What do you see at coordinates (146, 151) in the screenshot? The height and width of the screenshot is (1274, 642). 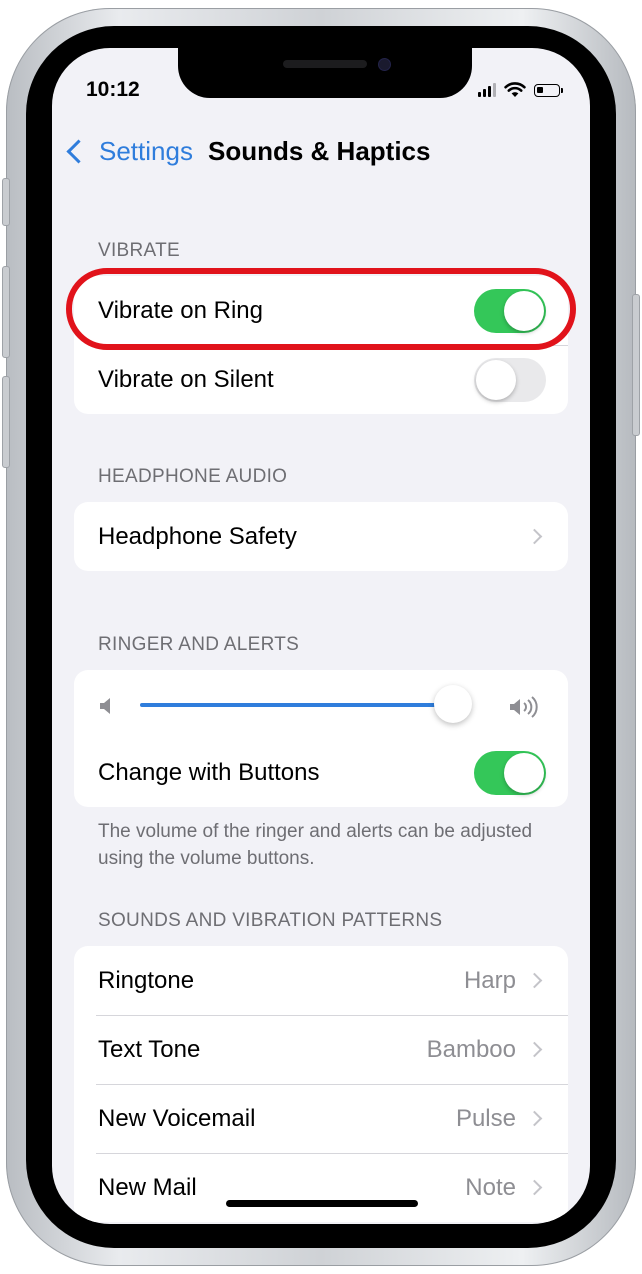 I see `back-label: Settings` at bounding box center [146, 151].